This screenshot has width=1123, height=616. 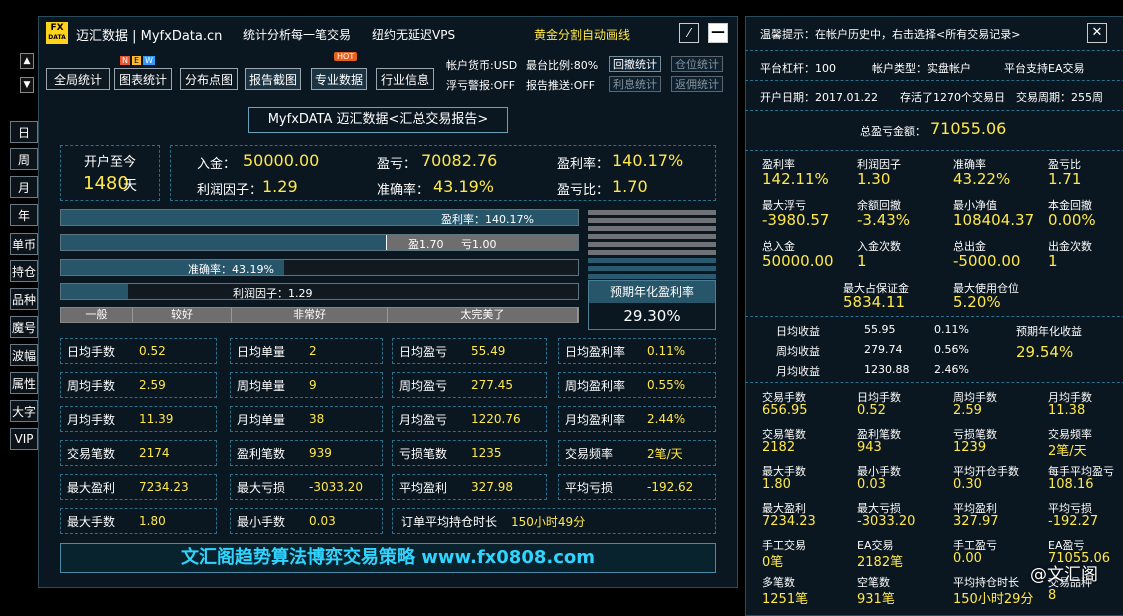 I want to click on ratio-label: 盈亏比：, so click(x=583, y=190).